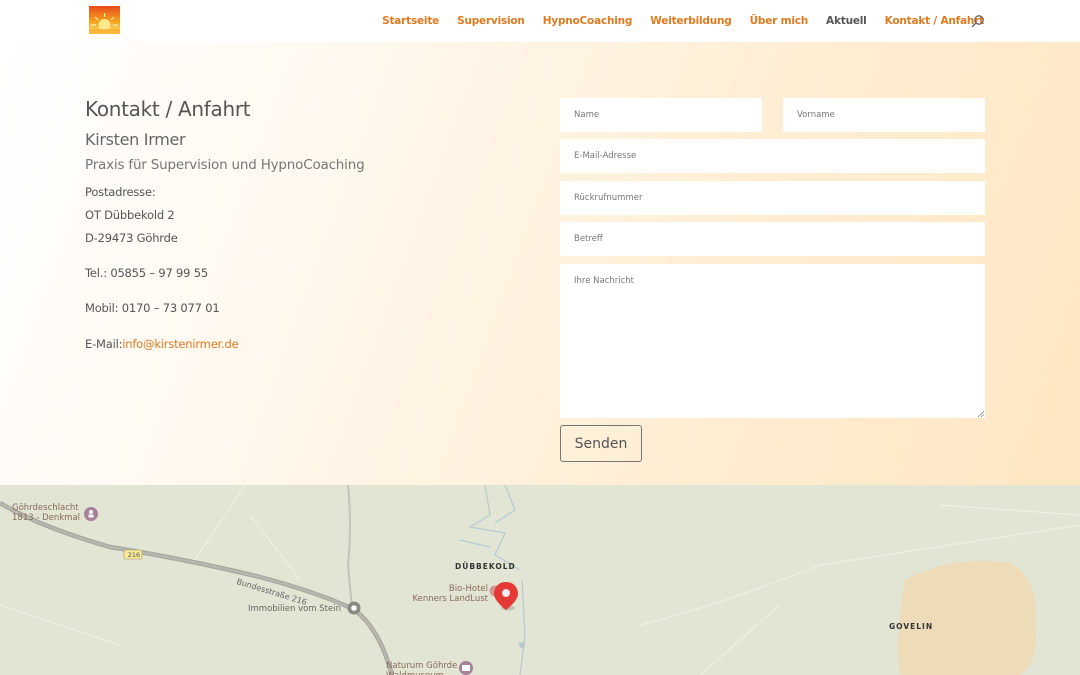  What do you see at coordinates (146, 273) in the screenshot?
I see `phone-number: Tel.: 05855 – 97 99 55` at bounding box center [146, 273].